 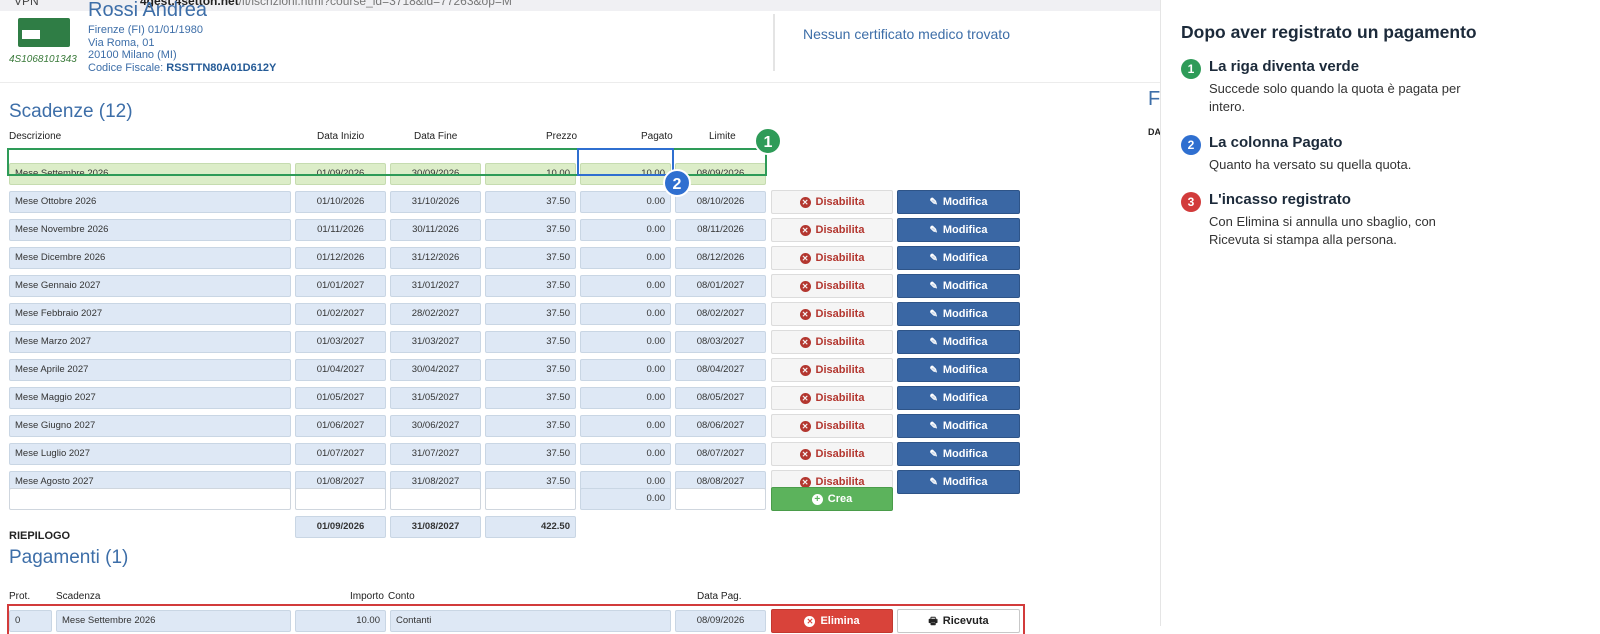 I want to click on row-description: Mese Novembre 2026, so click(x=150, y=230).